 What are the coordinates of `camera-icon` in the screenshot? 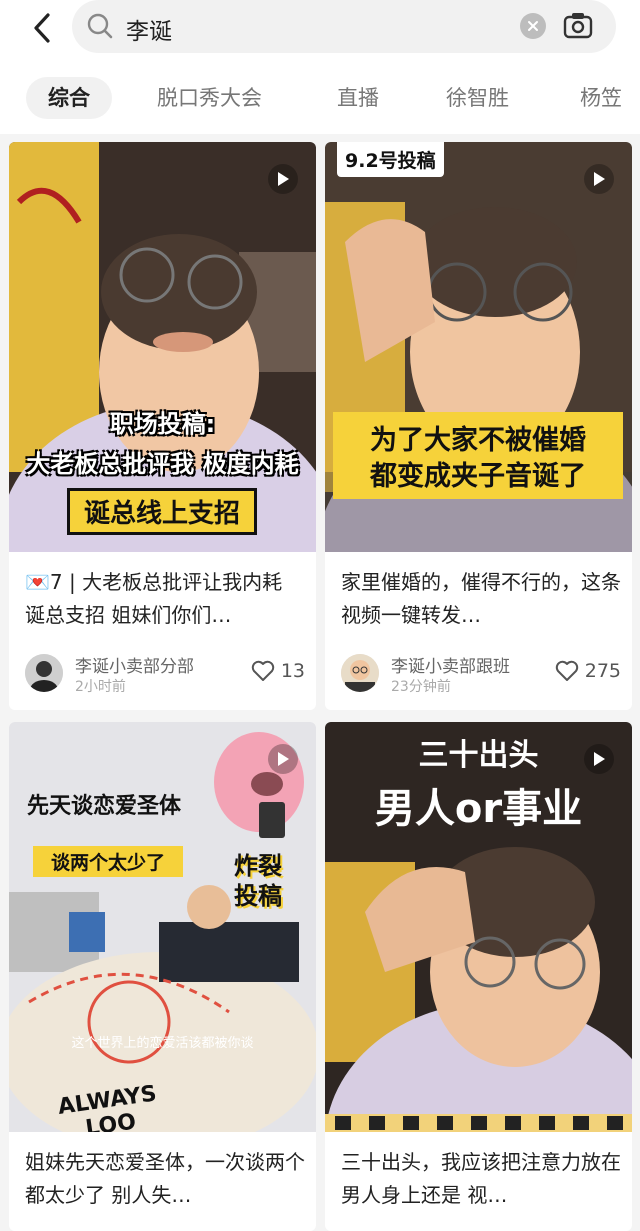 It's located at (578, 26).